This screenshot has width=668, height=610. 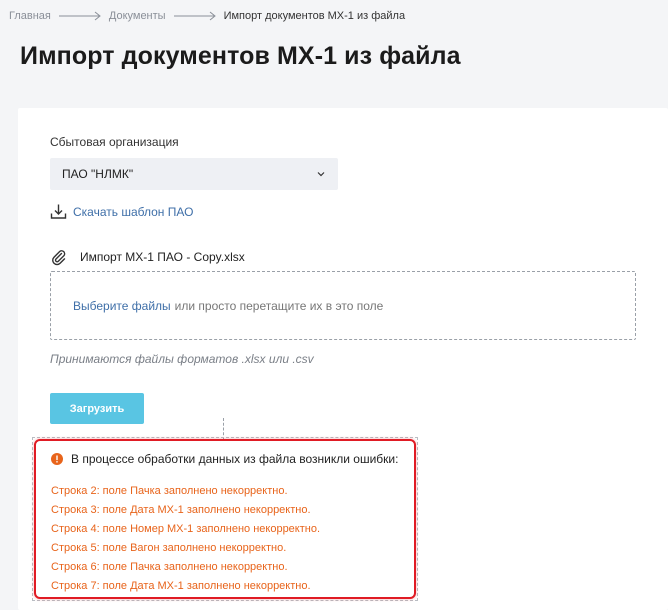 I want to click on page-title: Импорт документов МХ-1 из файла, so click(x=240, y=56).